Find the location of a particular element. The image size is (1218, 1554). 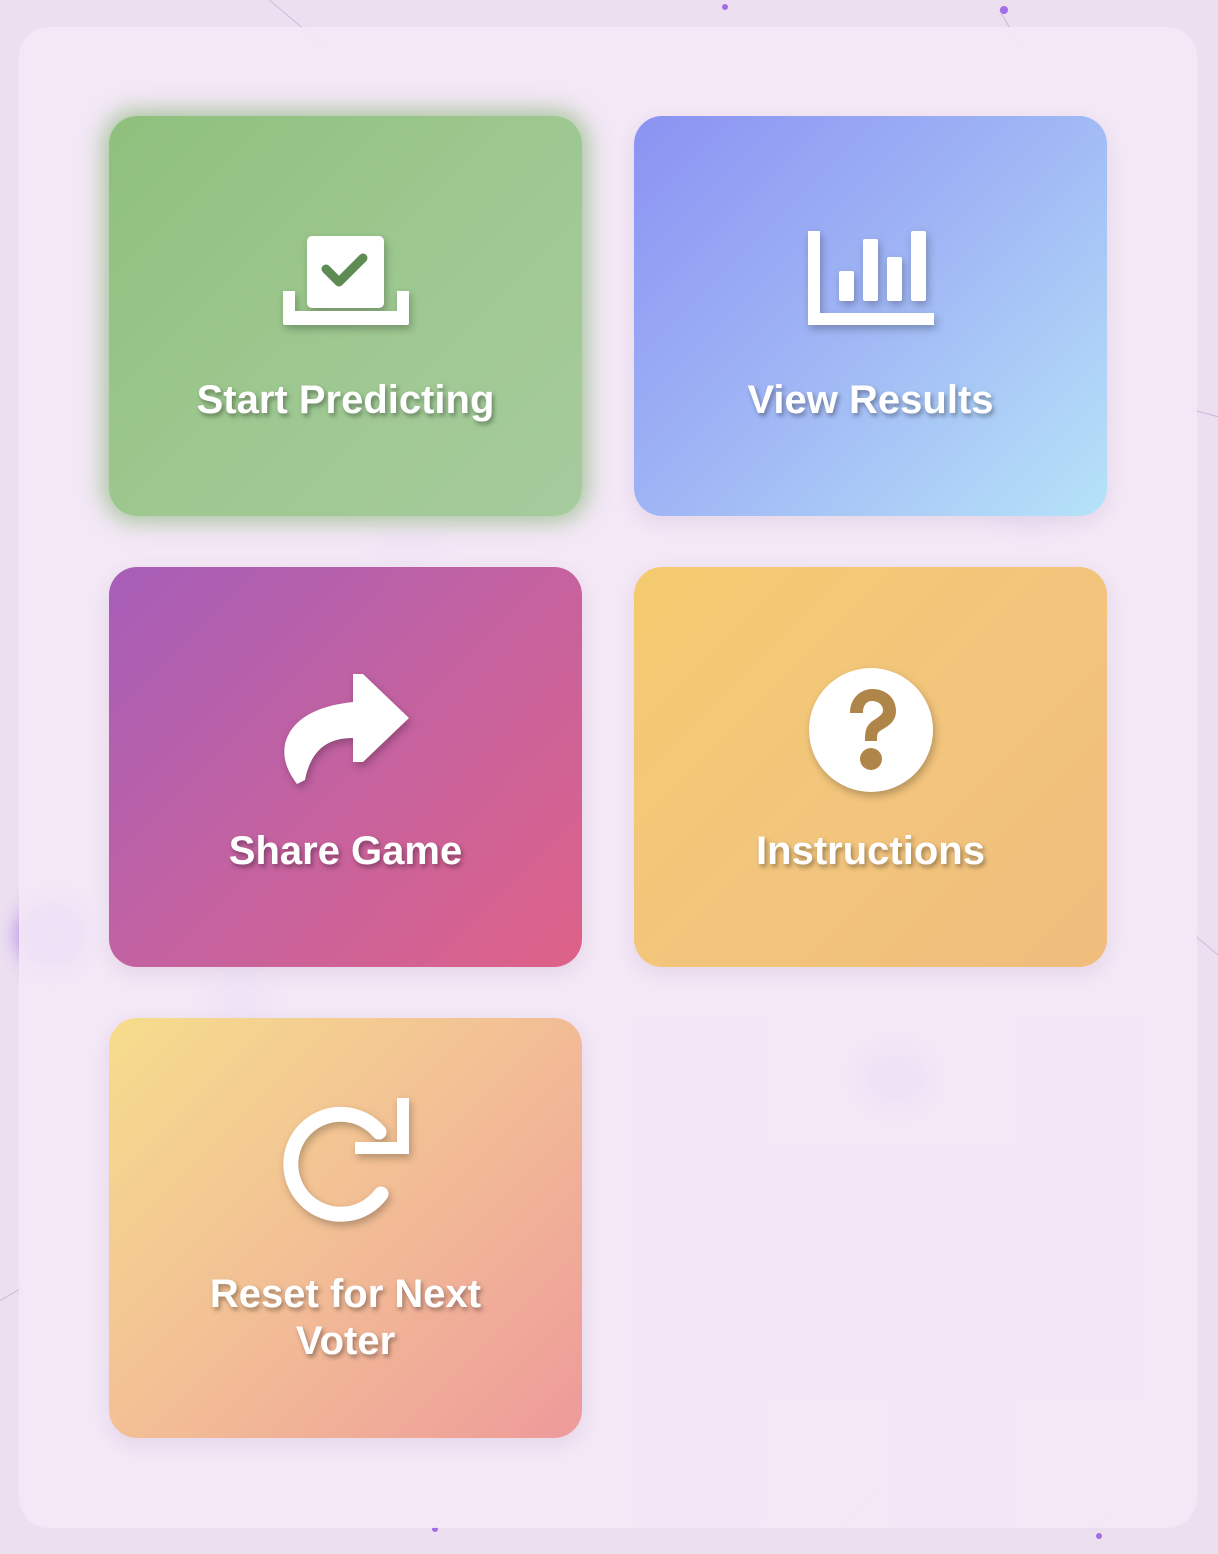

instructions-button: Instructions is located at coordinates (870, 767).